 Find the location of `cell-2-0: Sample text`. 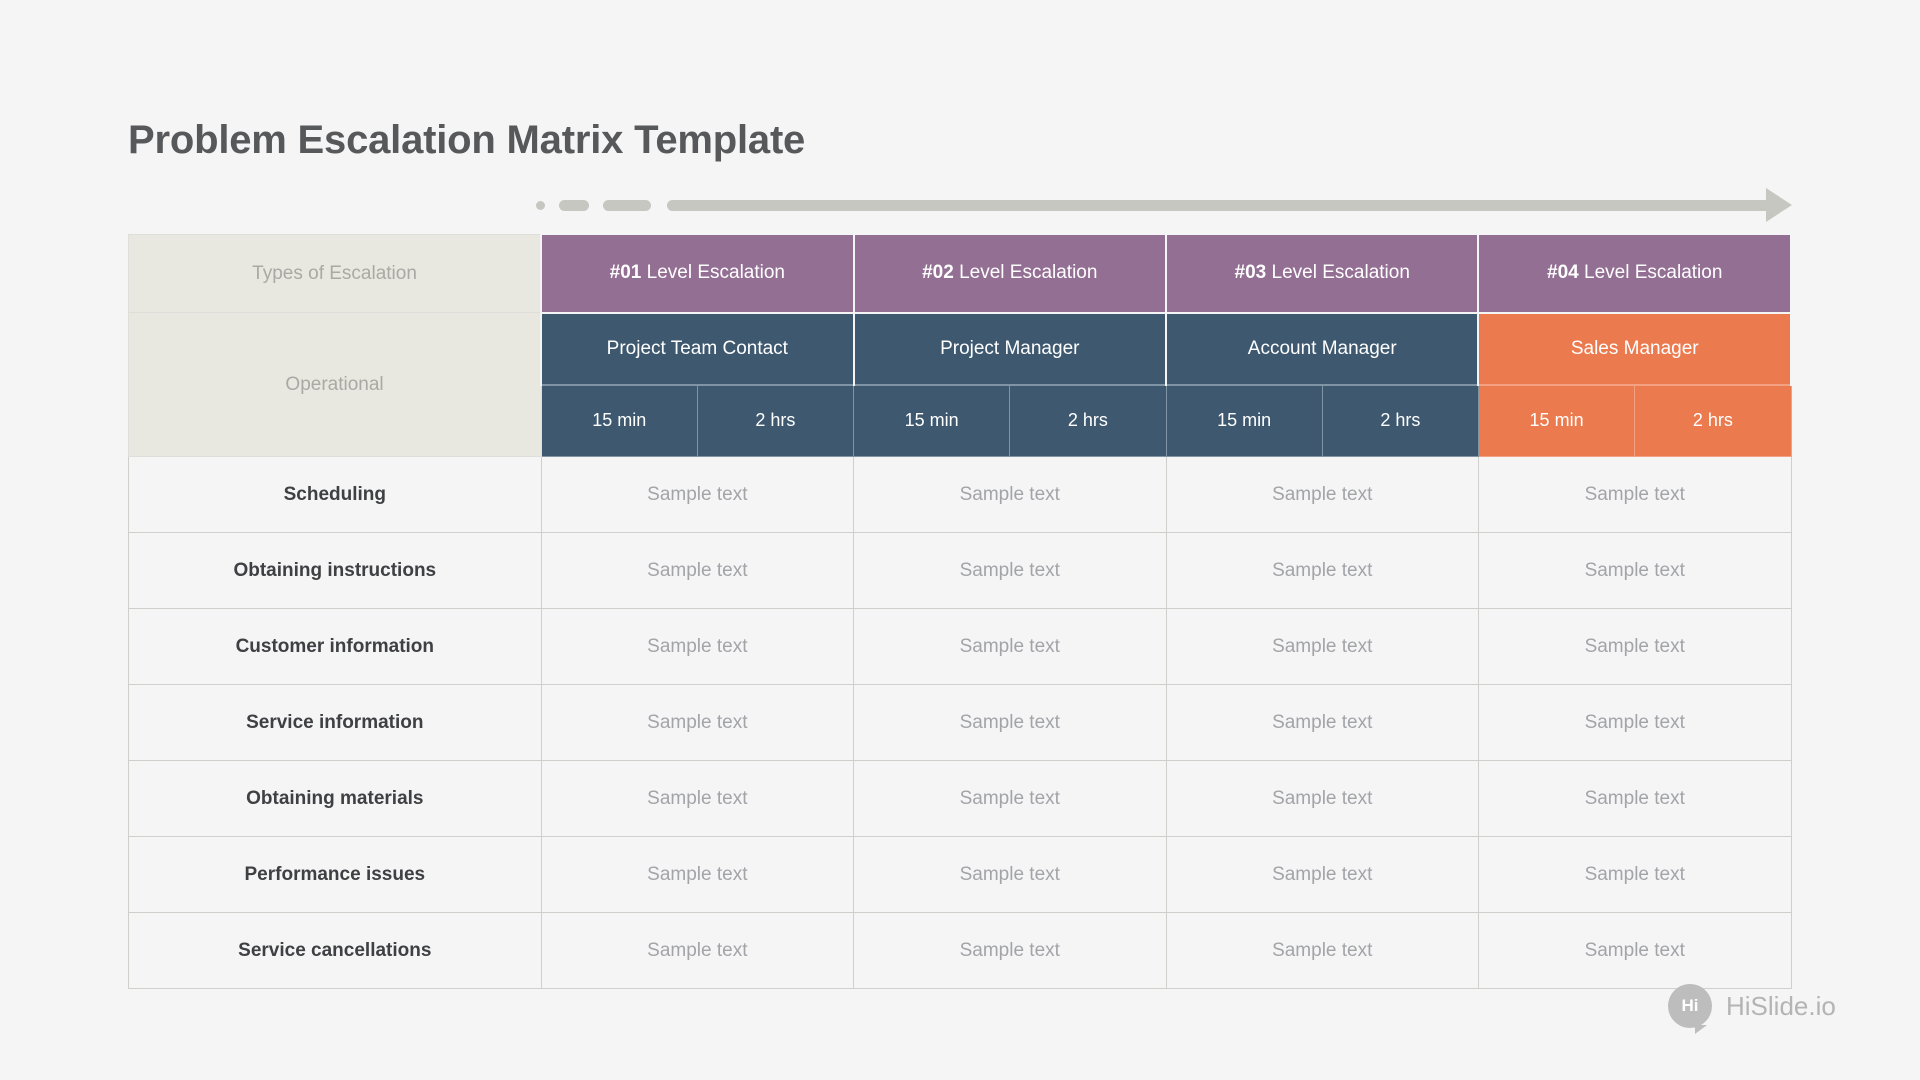

cell-2-0: Sample text is located at coordinates (697, 646).